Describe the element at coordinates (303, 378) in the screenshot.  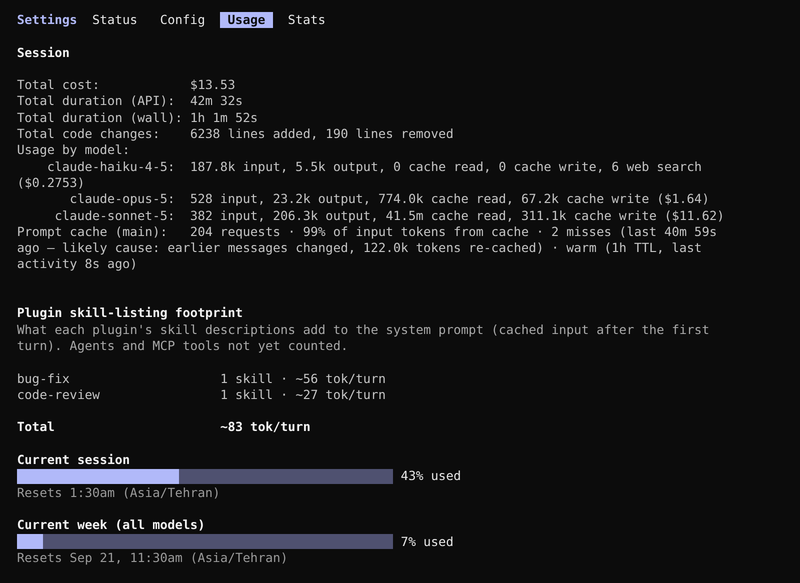
I see `plugin-value: 1 skill · ~56 tok/turn` at that location.